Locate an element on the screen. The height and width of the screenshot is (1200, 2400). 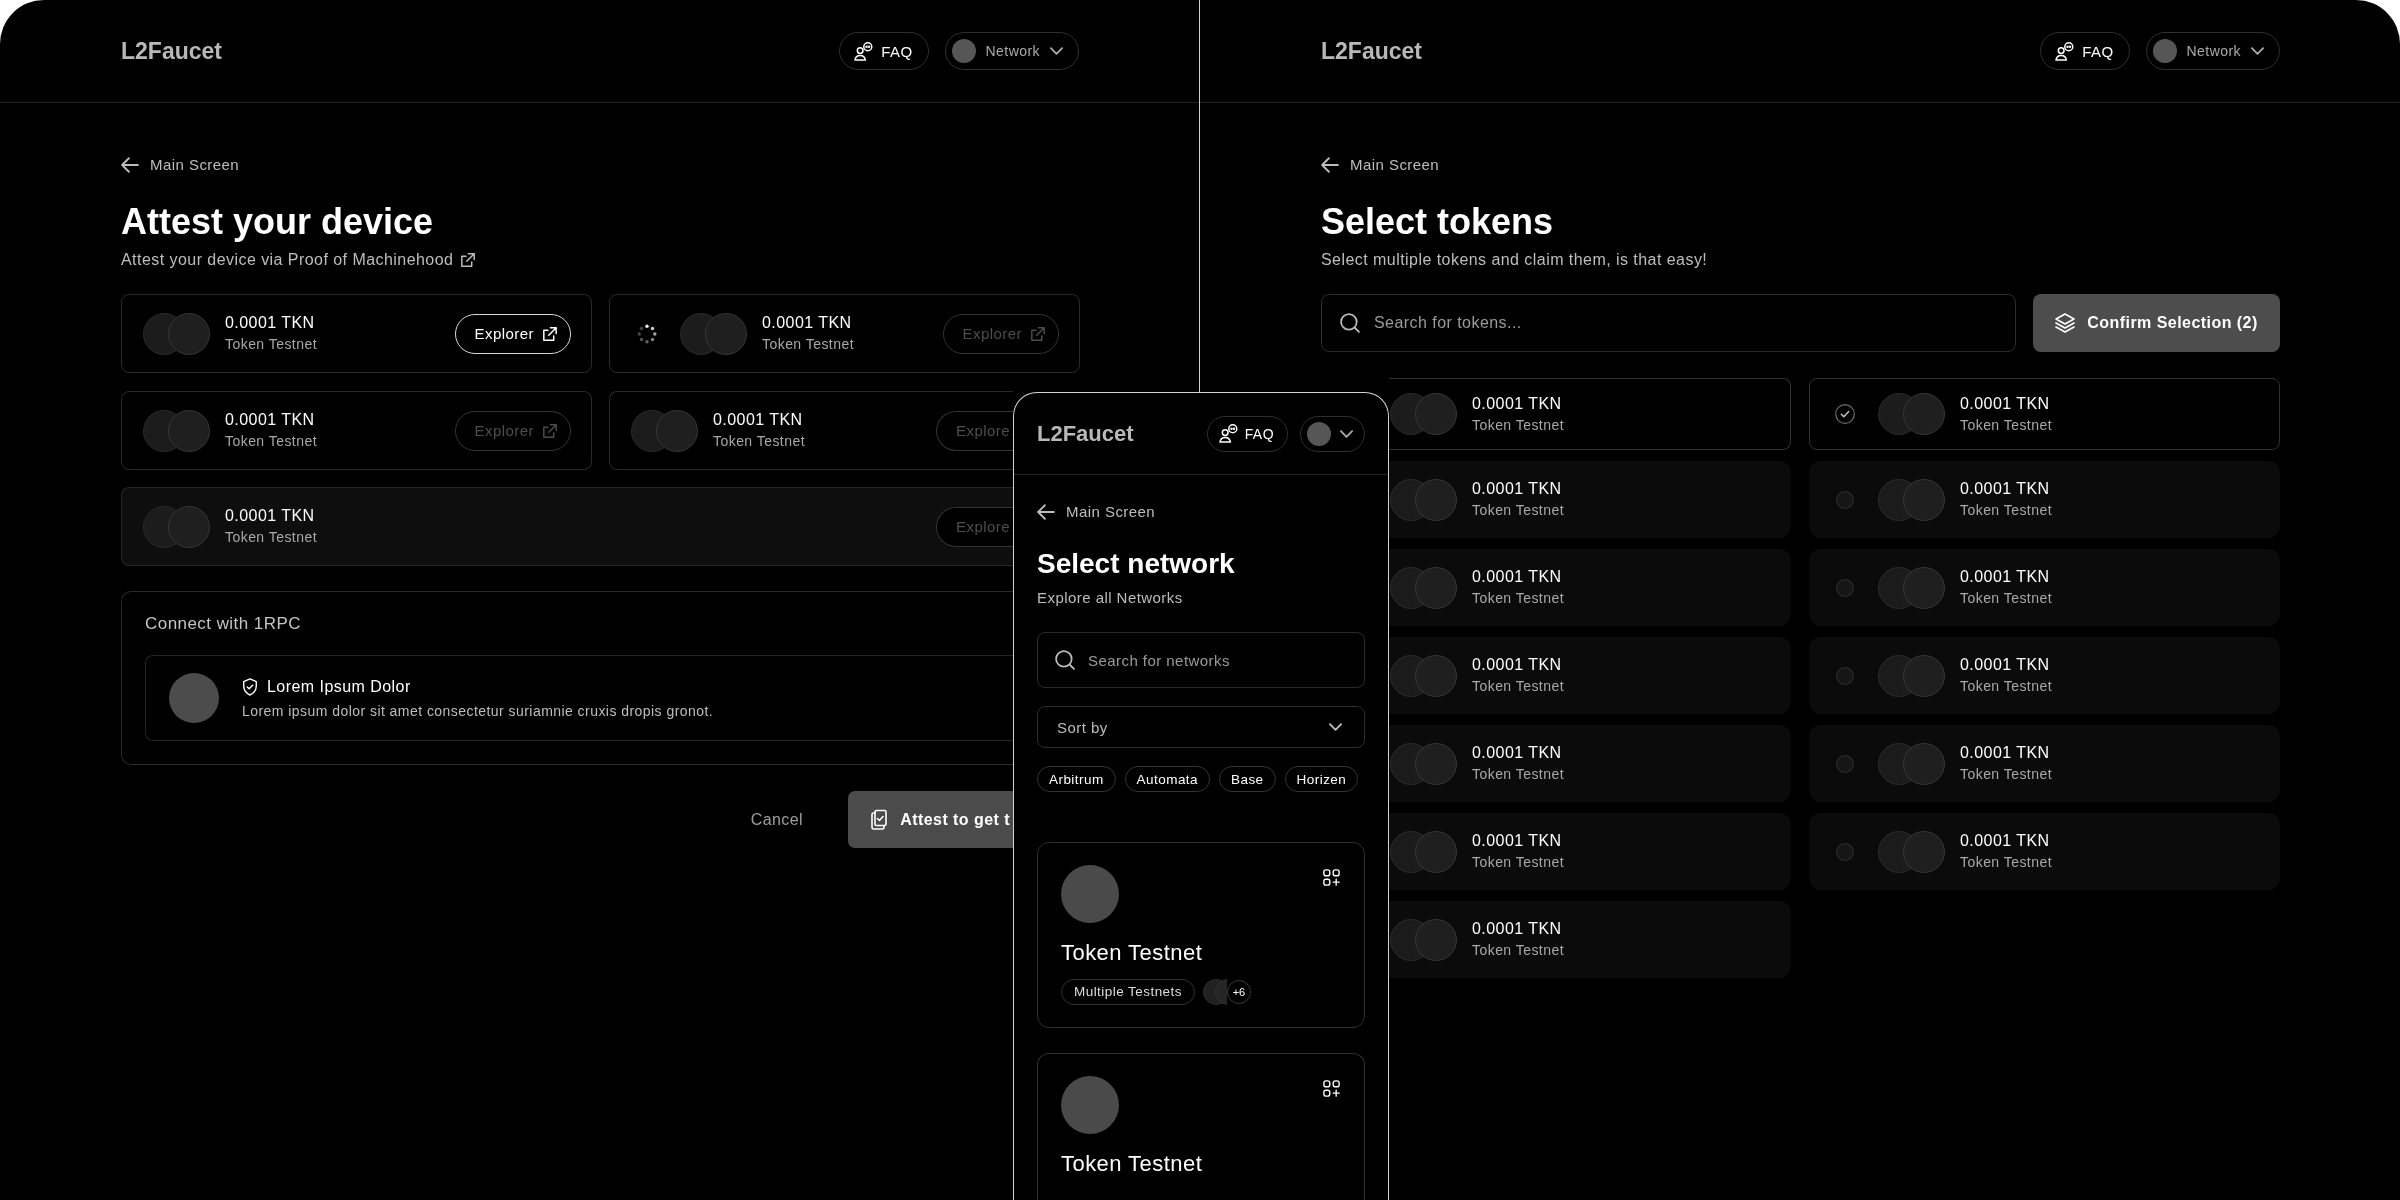
confirm-selection-button: Confirm Selection (2) is located at coordinates (2156, 323).